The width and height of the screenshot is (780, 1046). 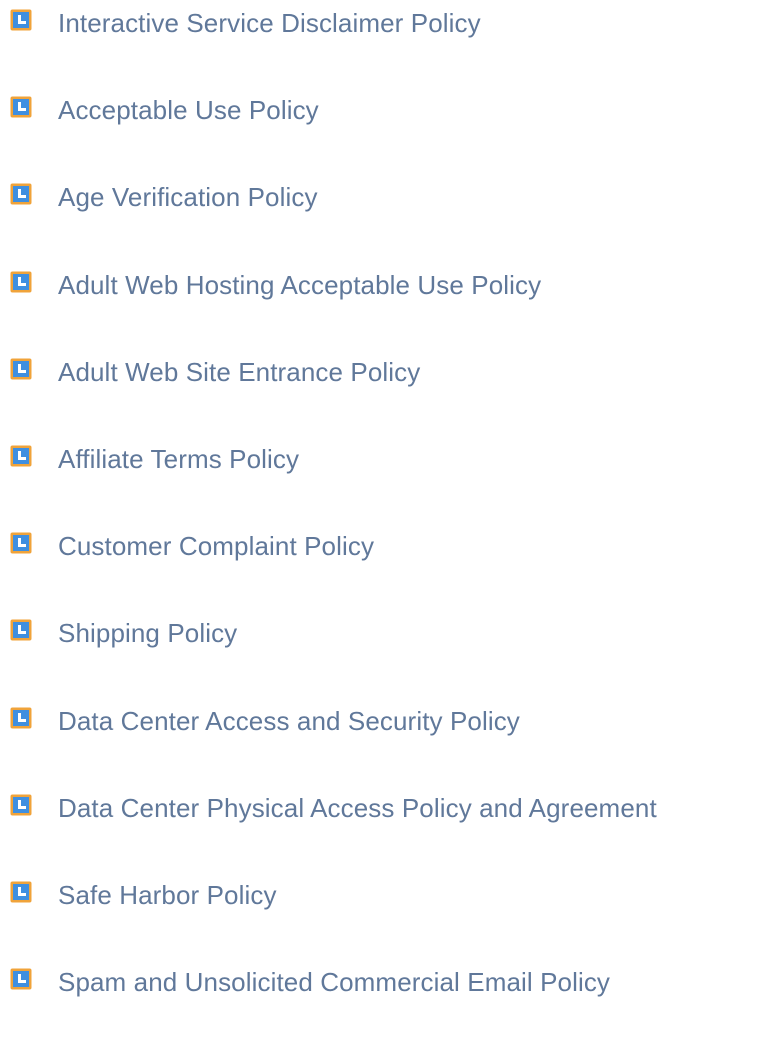 I want to click on list-item: Affiliate Terms Policy, so click(x=395, y=479).